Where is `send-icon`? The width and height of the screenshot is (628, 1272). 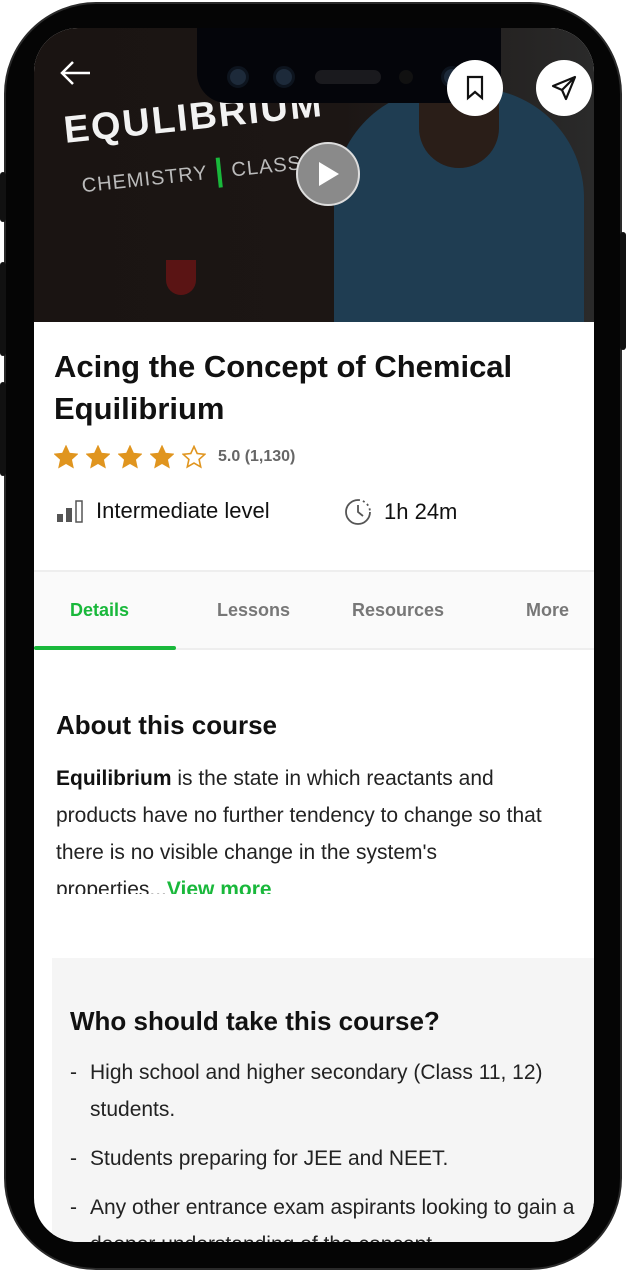 send-icon is located at coordinates (564, 88).